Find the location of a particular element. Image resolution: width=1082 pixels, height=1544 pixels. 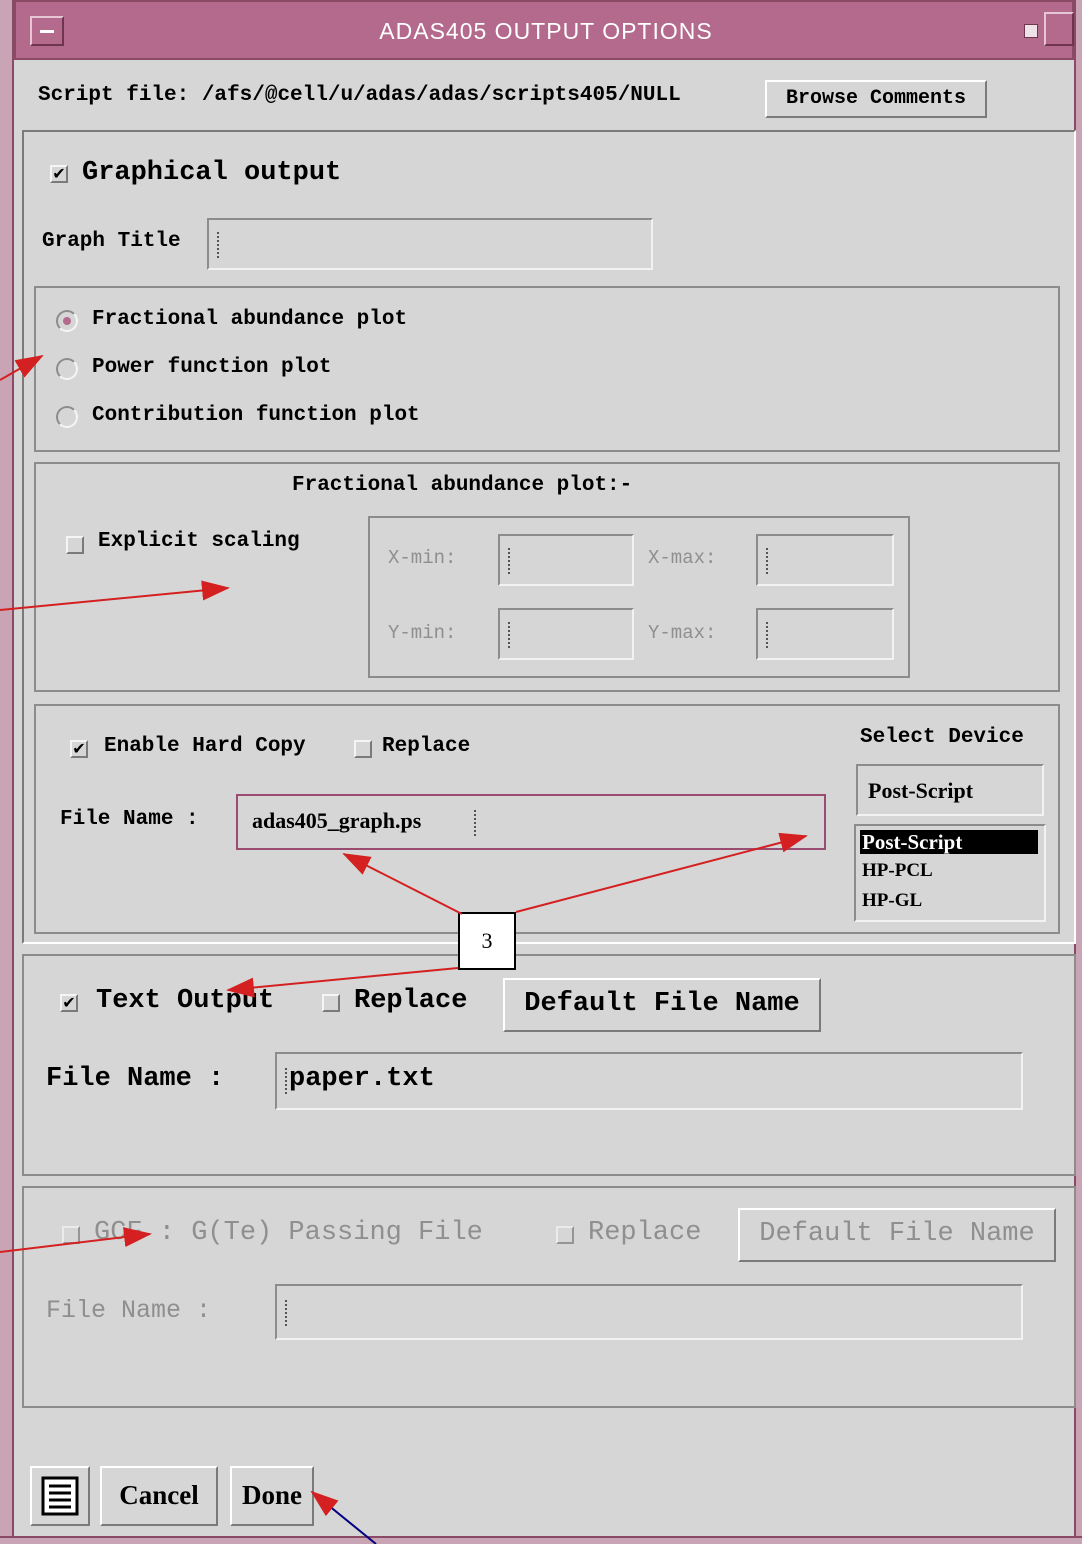

window-title: ADAS405 OUTPUT OPTIONS is located at coordinates (546, 31).